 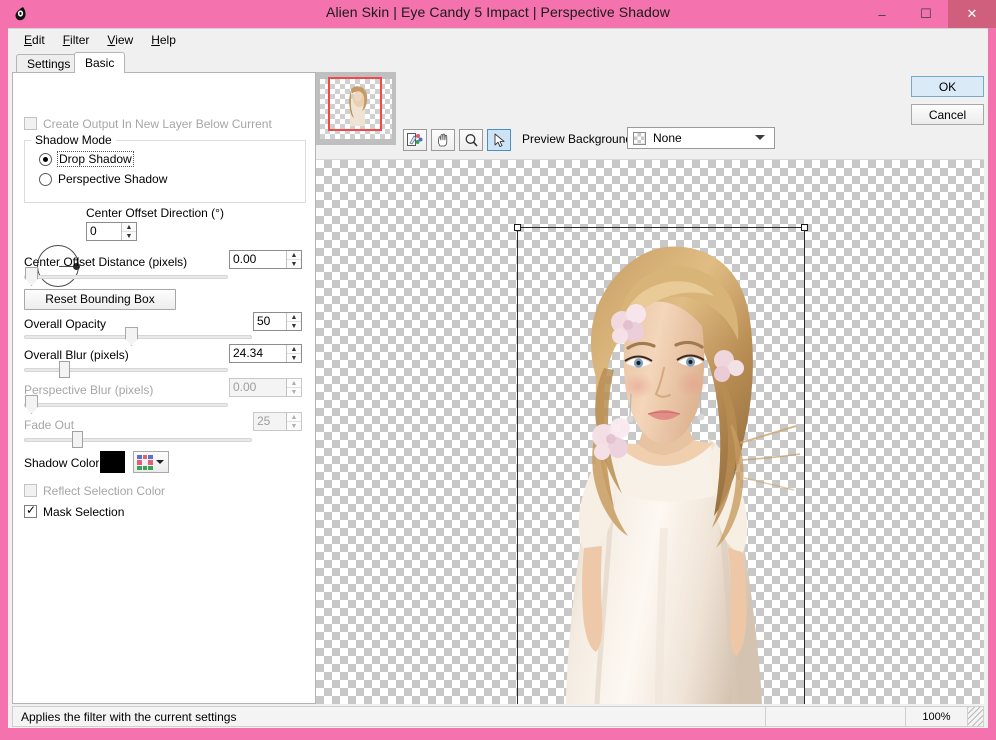 I want to click on magnifier-zoom-icon, so click(x=471, y=140).